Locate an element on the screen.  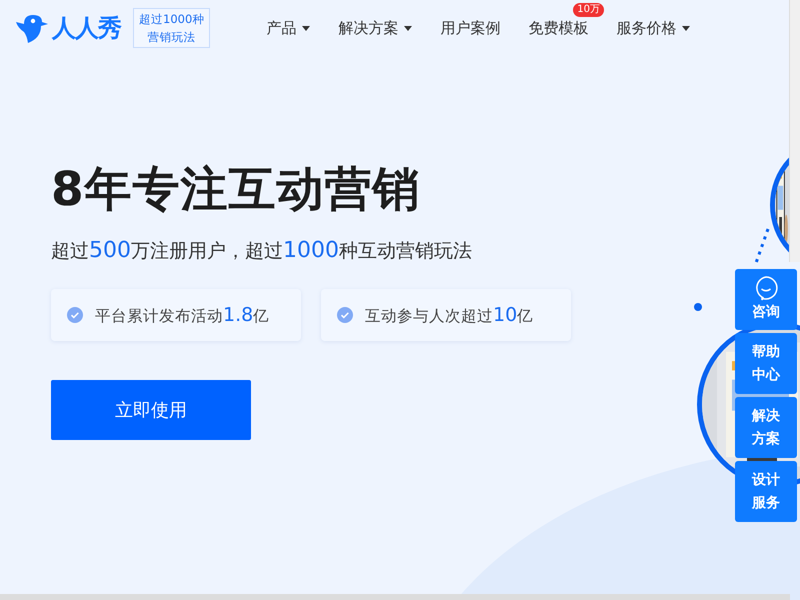
side-button: 咨询 is located at coordinates (766, 299).